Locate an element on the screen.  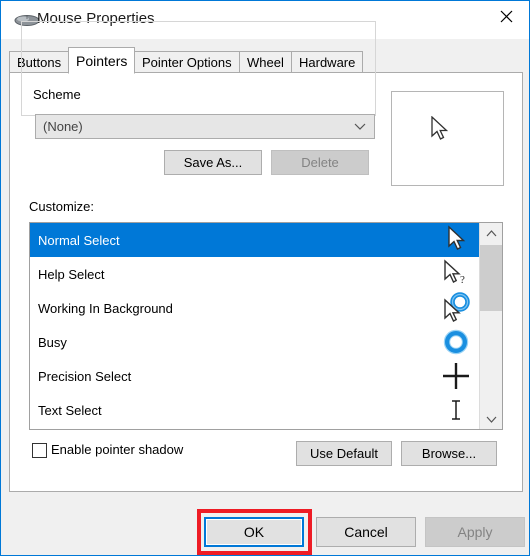
list-item-label: Help Select is located at coordinates (71, 274).